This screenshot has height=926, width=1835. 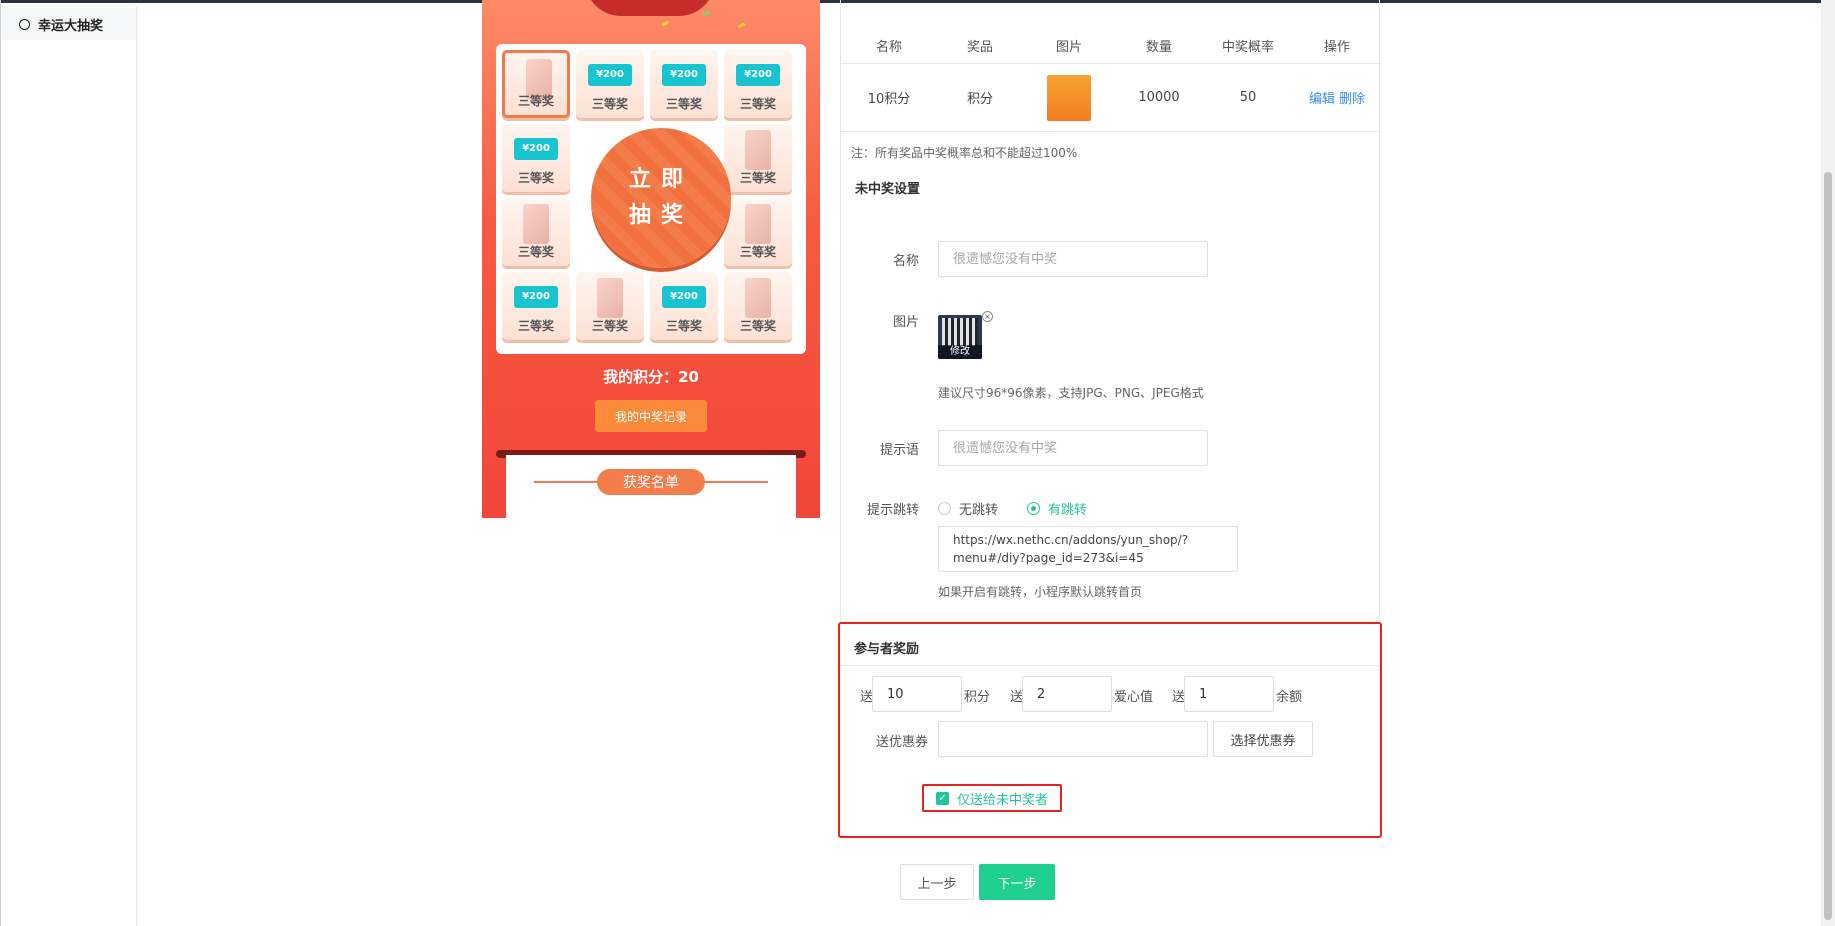 What do you see at coordinates (1069, 97) in the screenshot?
I see `prize-image-cell` at bounding box center [1069, 97].